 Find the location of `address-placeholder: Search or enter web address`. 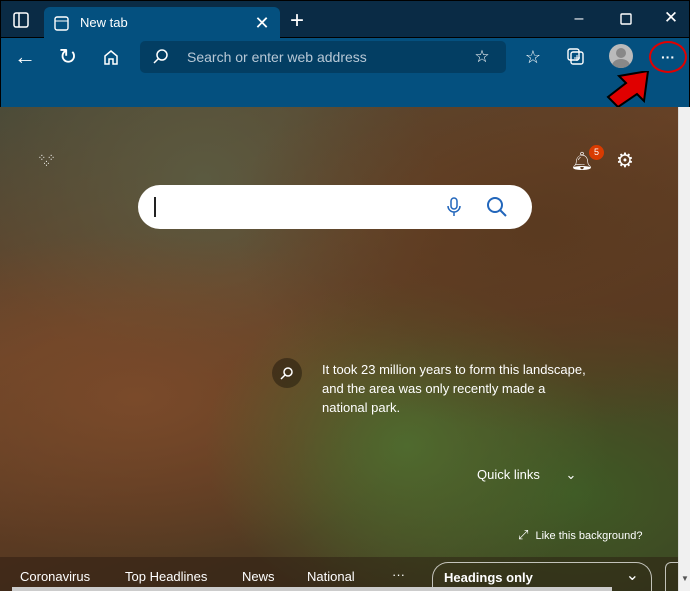

address-placeholder: Search or enter web address is located at coordinates (277, 57).